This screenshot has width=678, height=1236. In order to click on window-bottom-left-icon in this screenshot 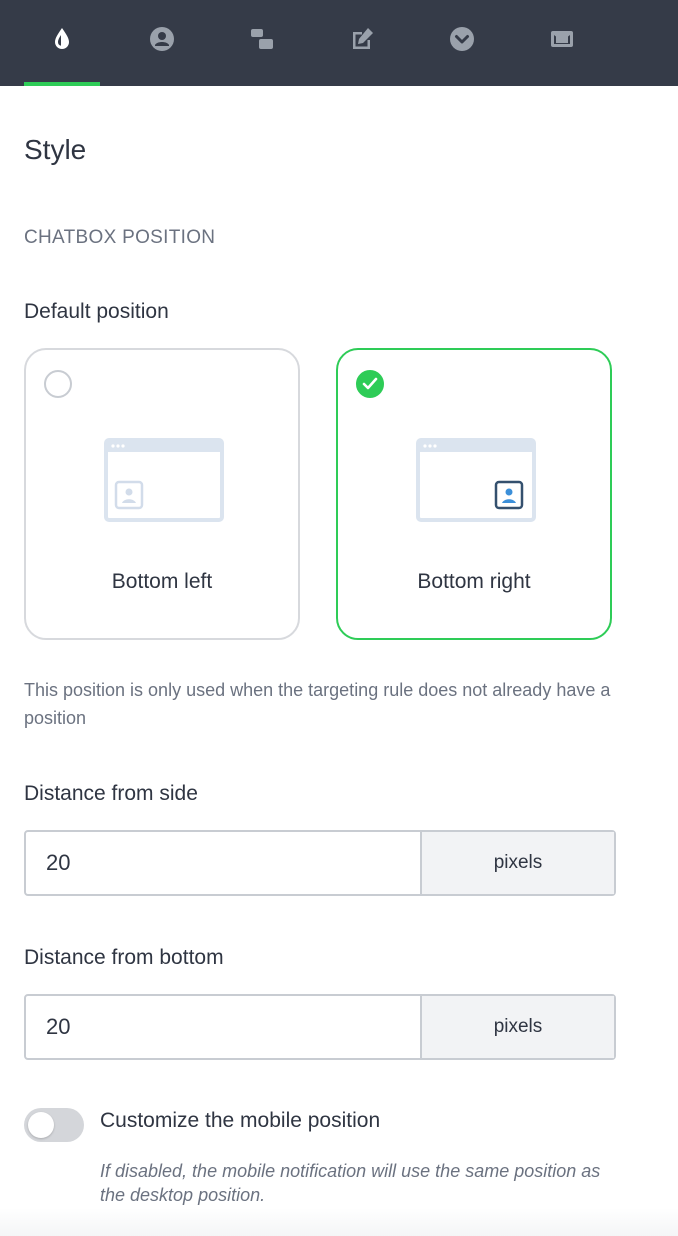, I will do `click(164, 480)`.